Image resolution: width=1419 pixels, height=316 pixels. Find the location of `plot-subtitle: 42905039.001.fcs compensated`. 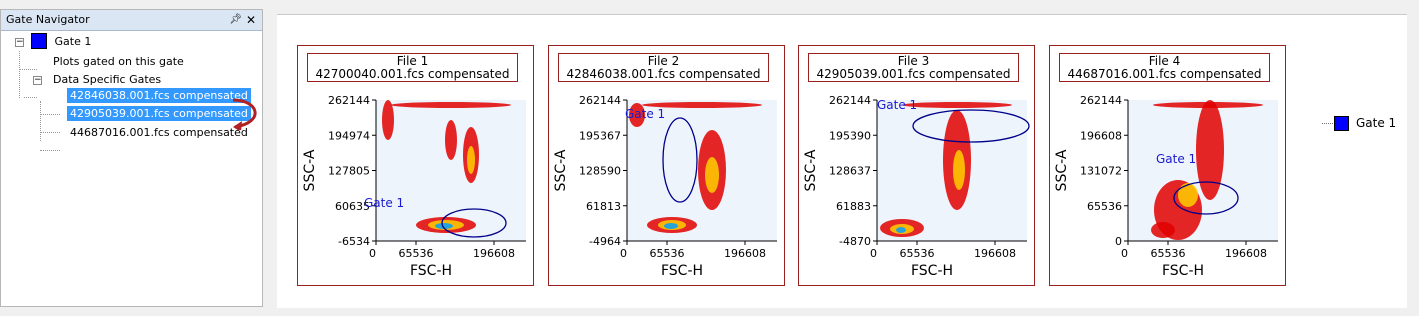

plot-subtitle: 42905039.001.fcs compensated is located at coordinates (913, 74).